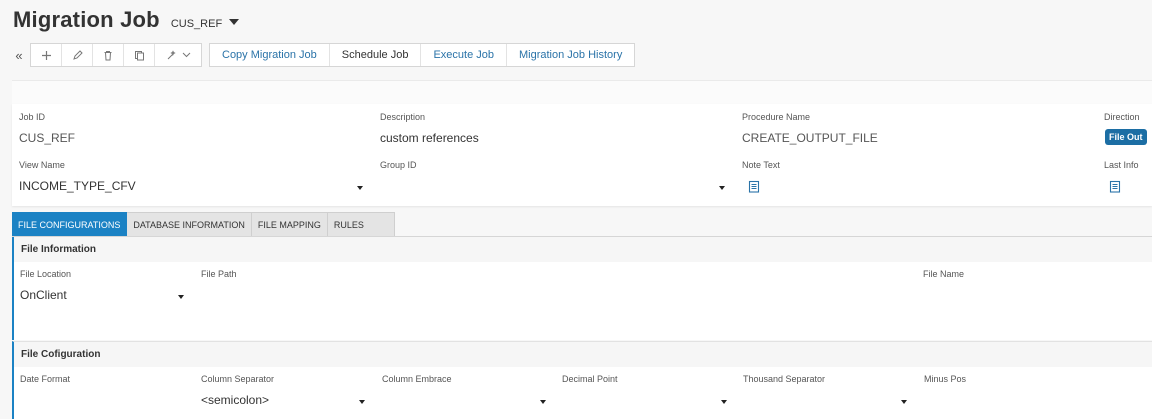 Image resolution: width=1152 pixels, height=419 pixels. What do you see at coordinates (45, 295) in the screenshot?
I see `file-location-select: OnClient` at bounding box center [45, 295].